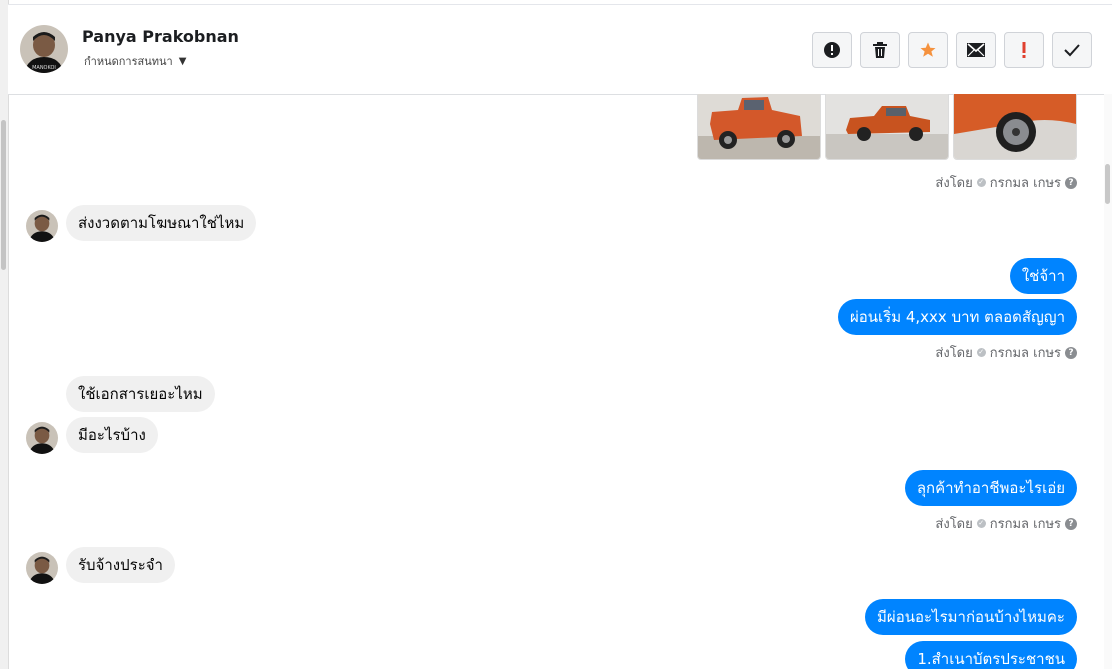 The image size is (1112, 669). I want to click on conversation-settings-dropdown: กำหนดการสนทนา ▼, so click(135, 61).